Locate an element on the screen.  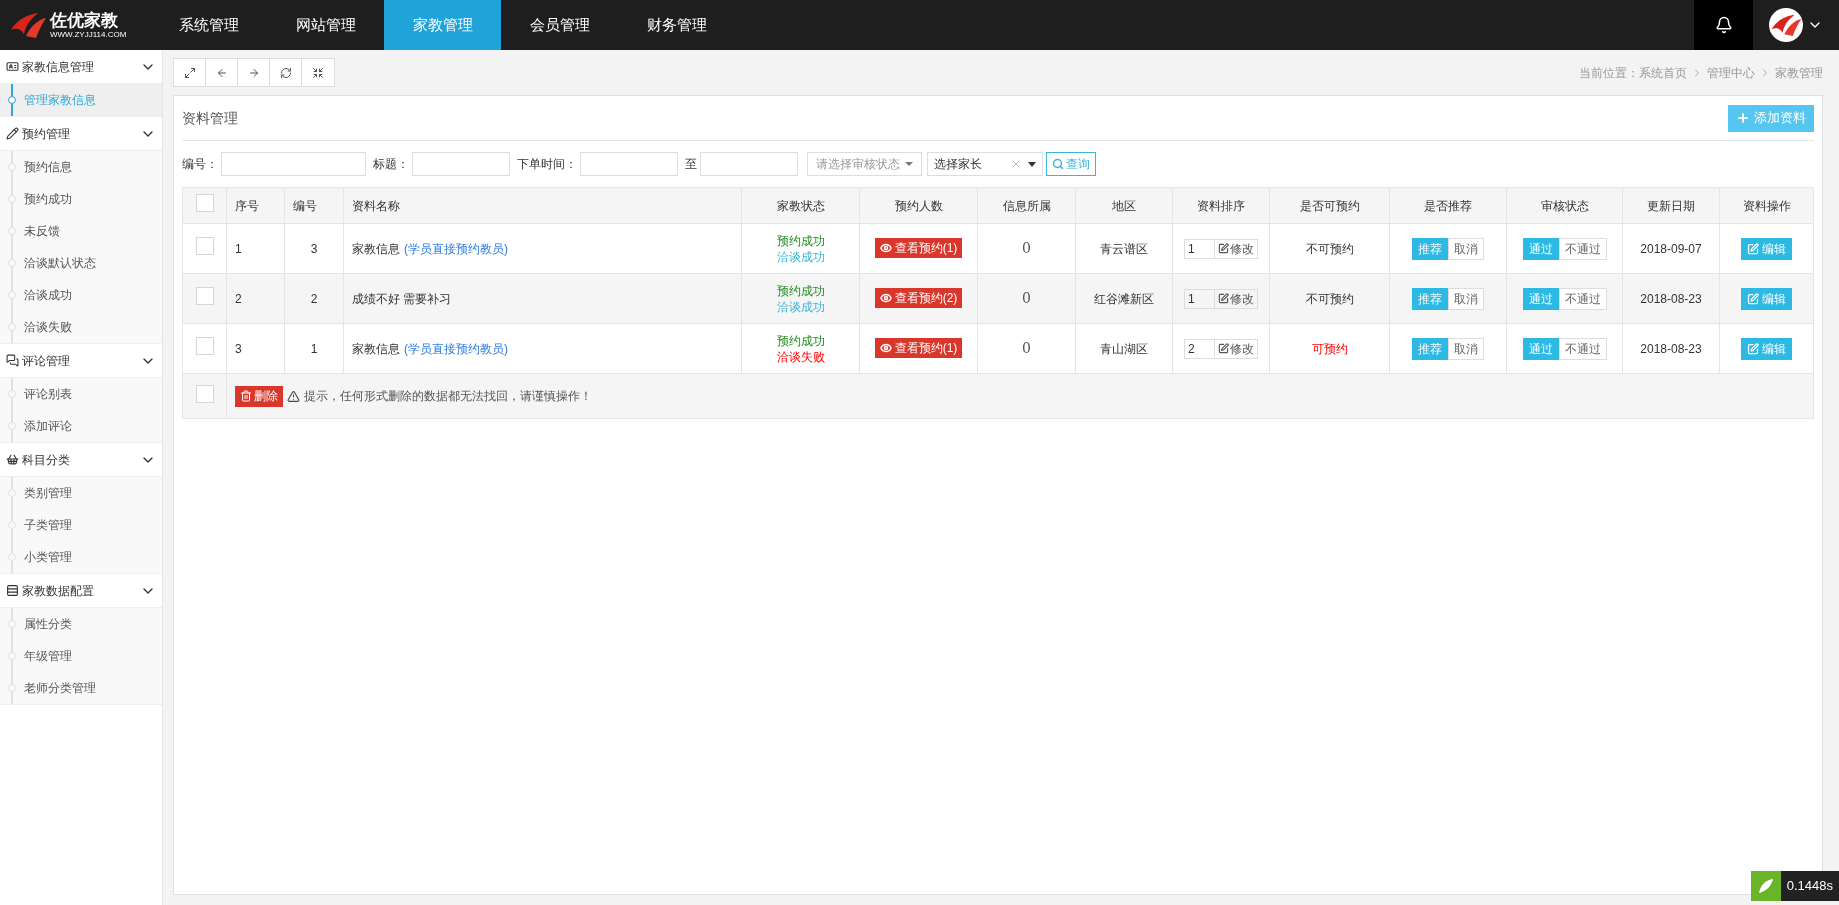
sidebar-item: 预约成功 is located at coordinates (81, 199).